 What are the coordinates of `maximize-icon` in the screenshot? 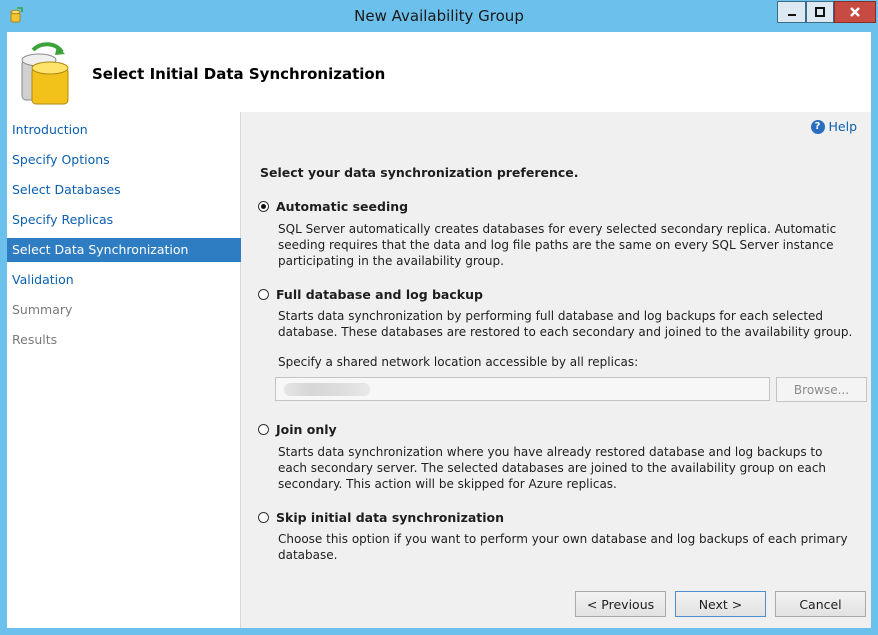 It's located at (820, 12).